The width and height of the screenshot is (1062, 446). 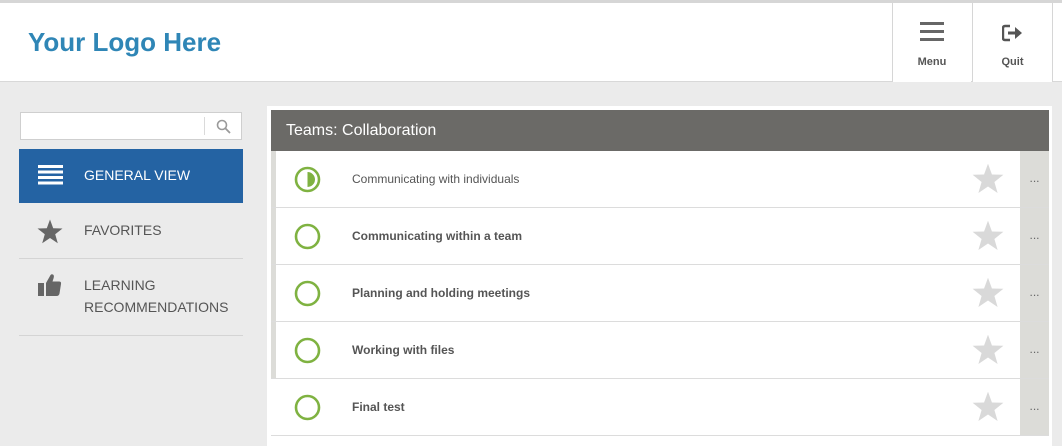 What do you see at coordinates (1012, 62) in the screenshot?
I see `quit-button-label: Quit` at bounding box center [1012, 62].